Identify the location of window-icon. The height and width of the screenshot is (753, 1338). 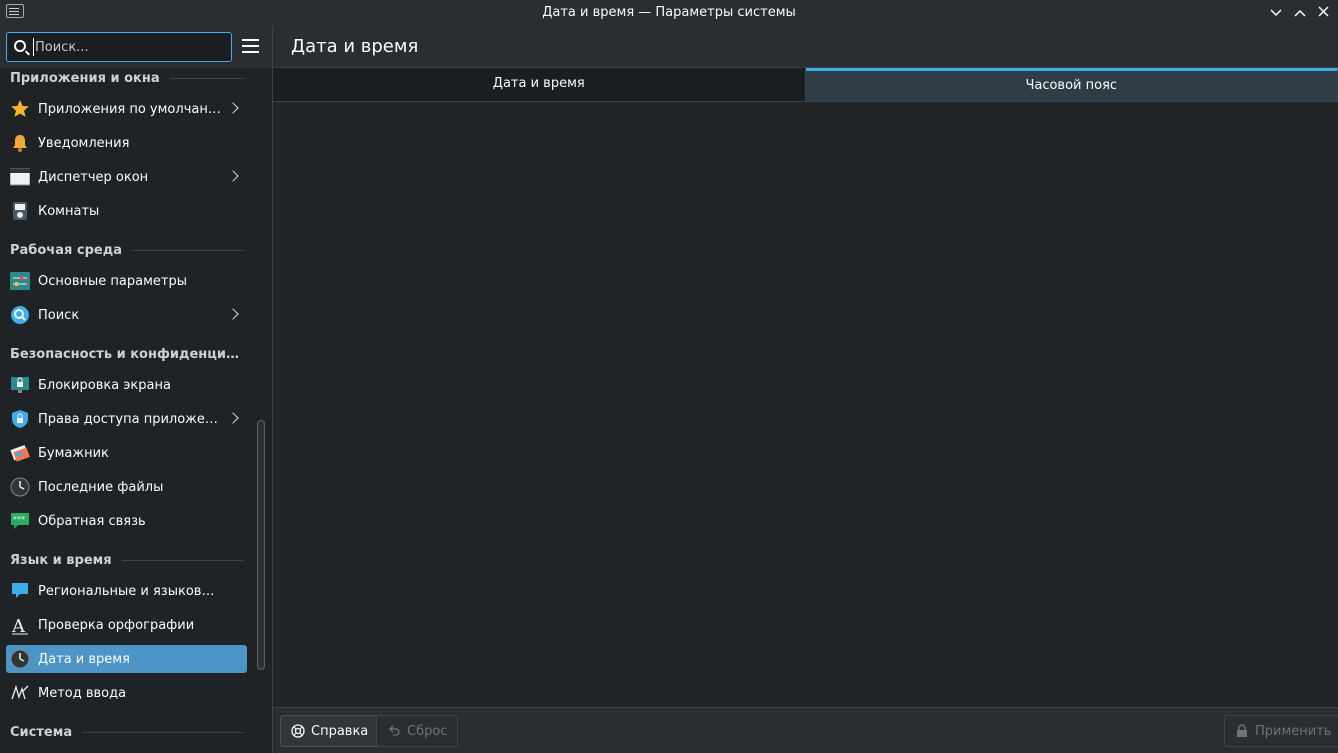
(20, 177).